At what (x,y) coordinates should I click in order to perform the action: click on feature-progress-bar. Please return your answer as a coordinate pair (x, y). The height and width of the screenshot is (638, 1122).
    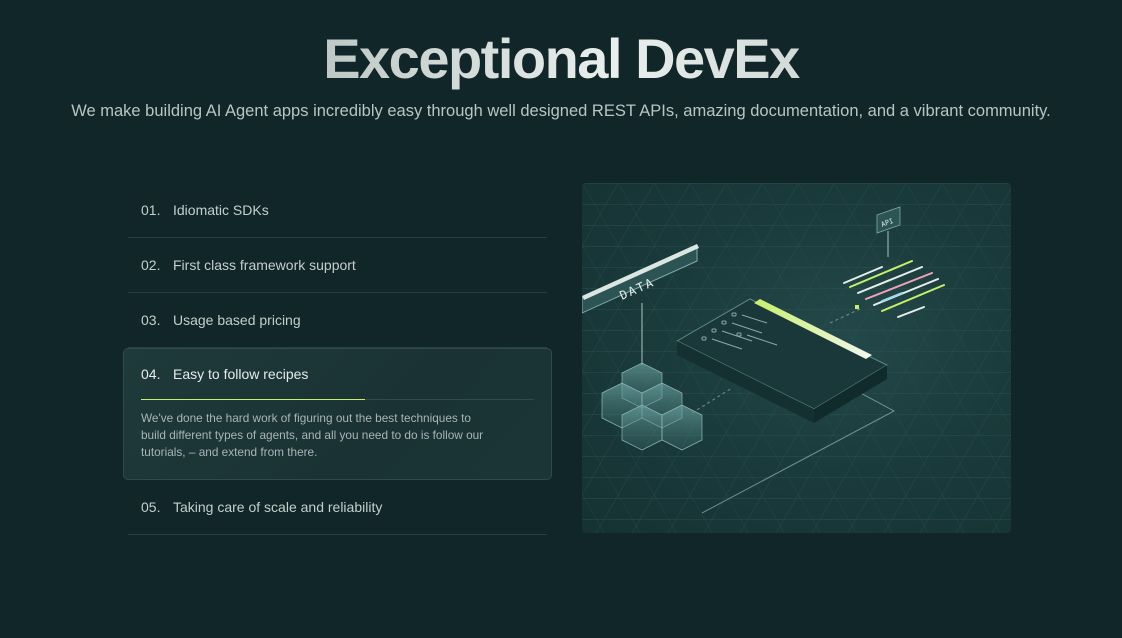
    Looking at the image, I should click on (337, 399).